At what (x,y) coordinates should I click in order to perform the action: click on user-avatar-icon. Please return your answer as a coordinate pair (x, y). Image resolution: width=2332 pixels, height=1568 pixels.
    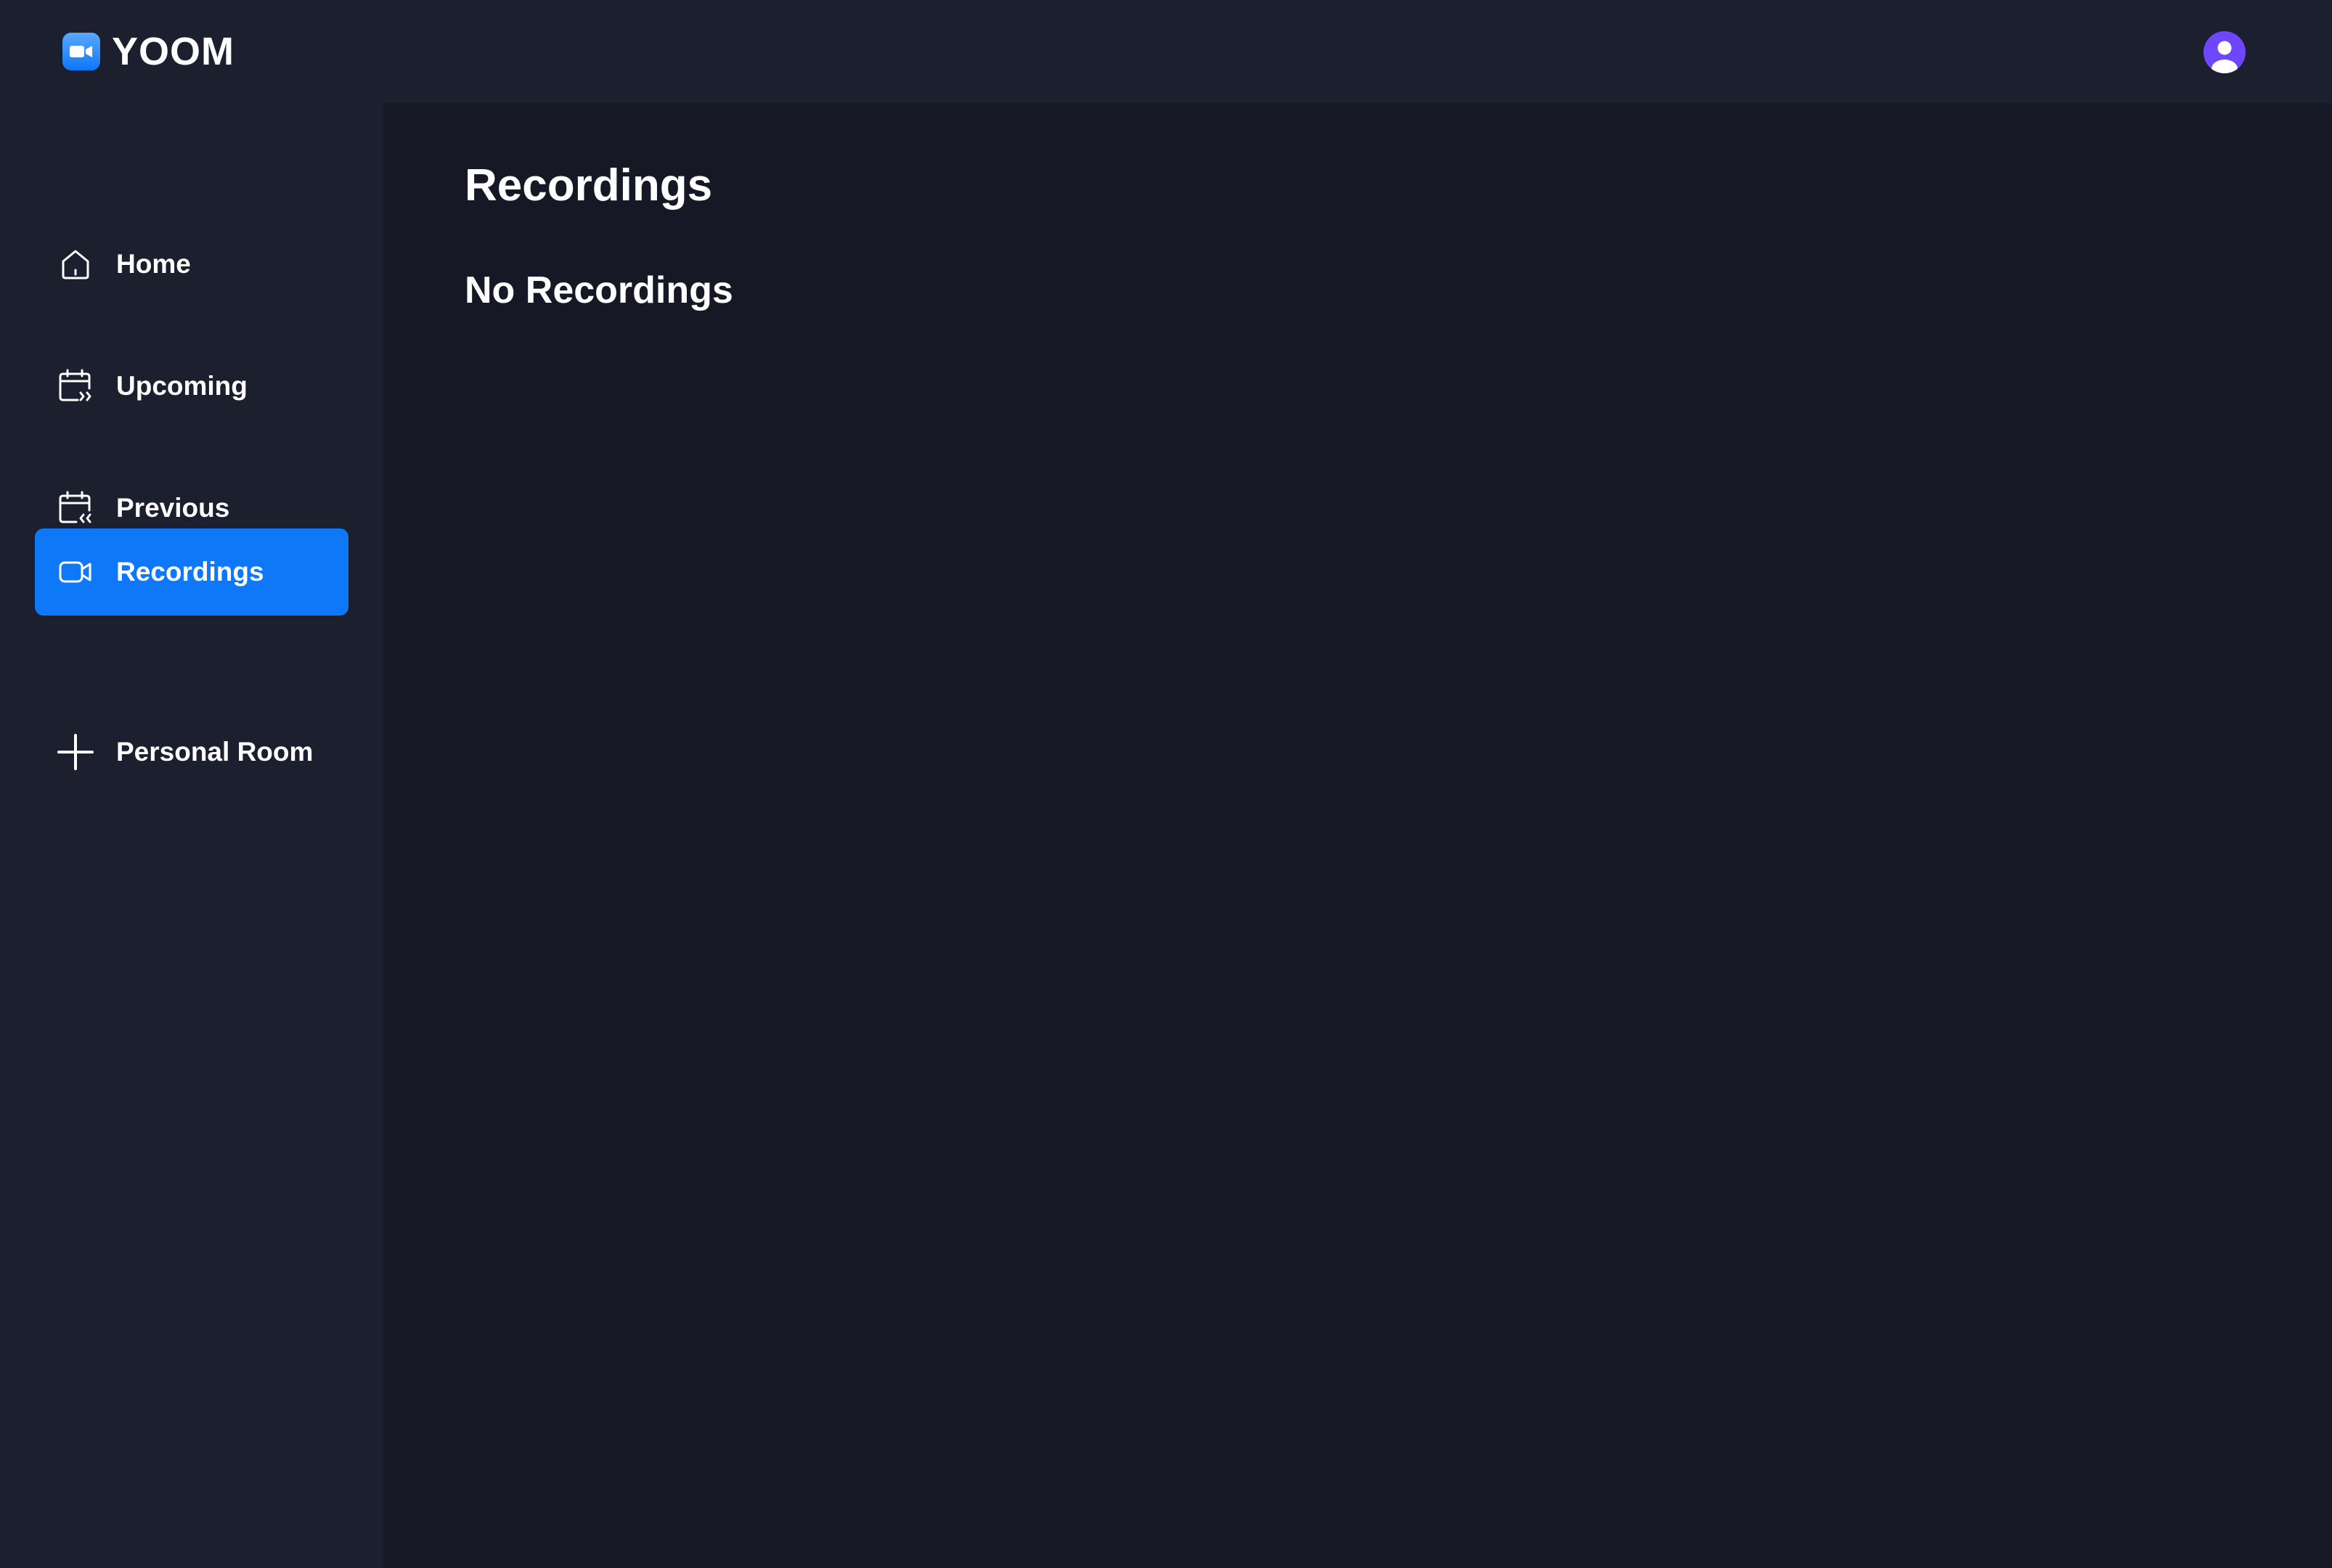
    Looking at the image, I should click on (2224, 57).